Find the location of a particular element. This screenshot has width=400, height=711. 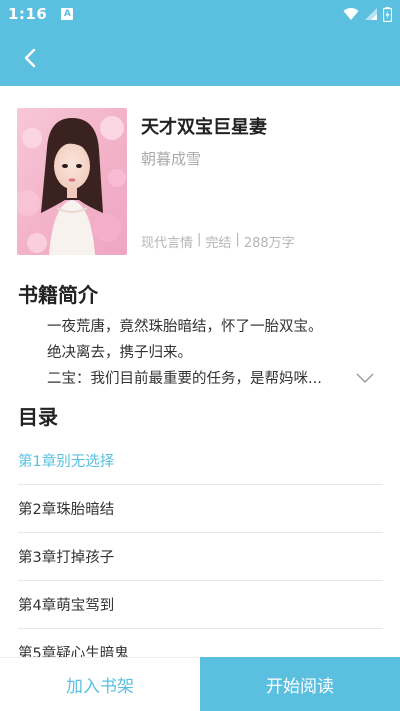

intro-line: 一夜荒唐，竟然珠胎暗结，怀了一胎双宝。 is located at coordinates (185, 327).